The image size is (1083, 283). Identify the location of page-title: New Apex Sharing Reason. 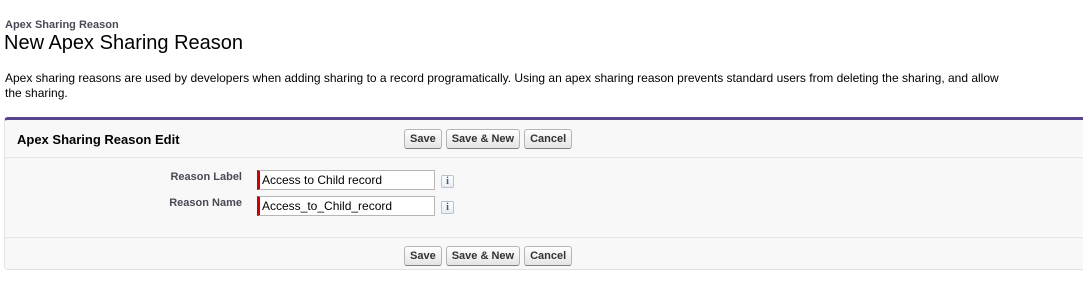
(124, 43).